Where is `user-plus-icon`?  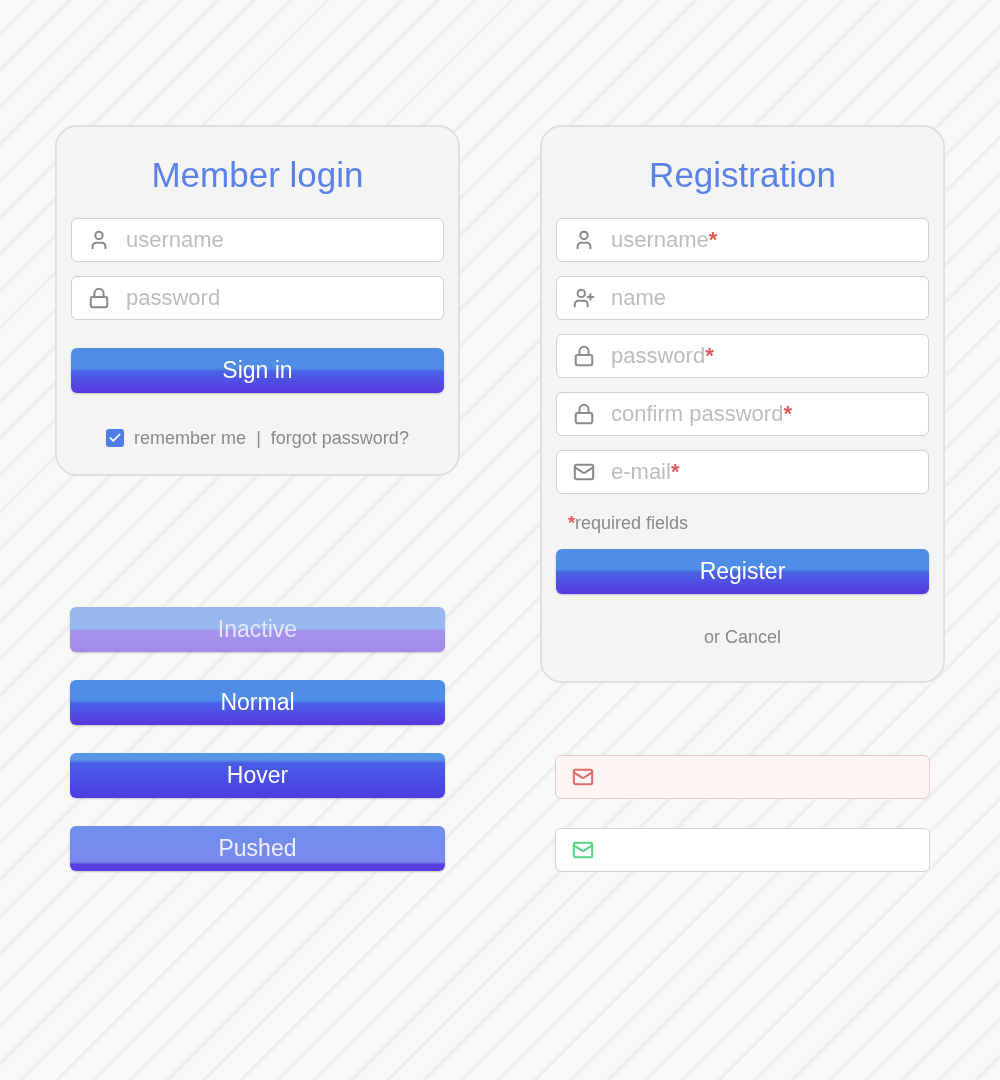 user-plus-icon is located at coordinates (584, 297).